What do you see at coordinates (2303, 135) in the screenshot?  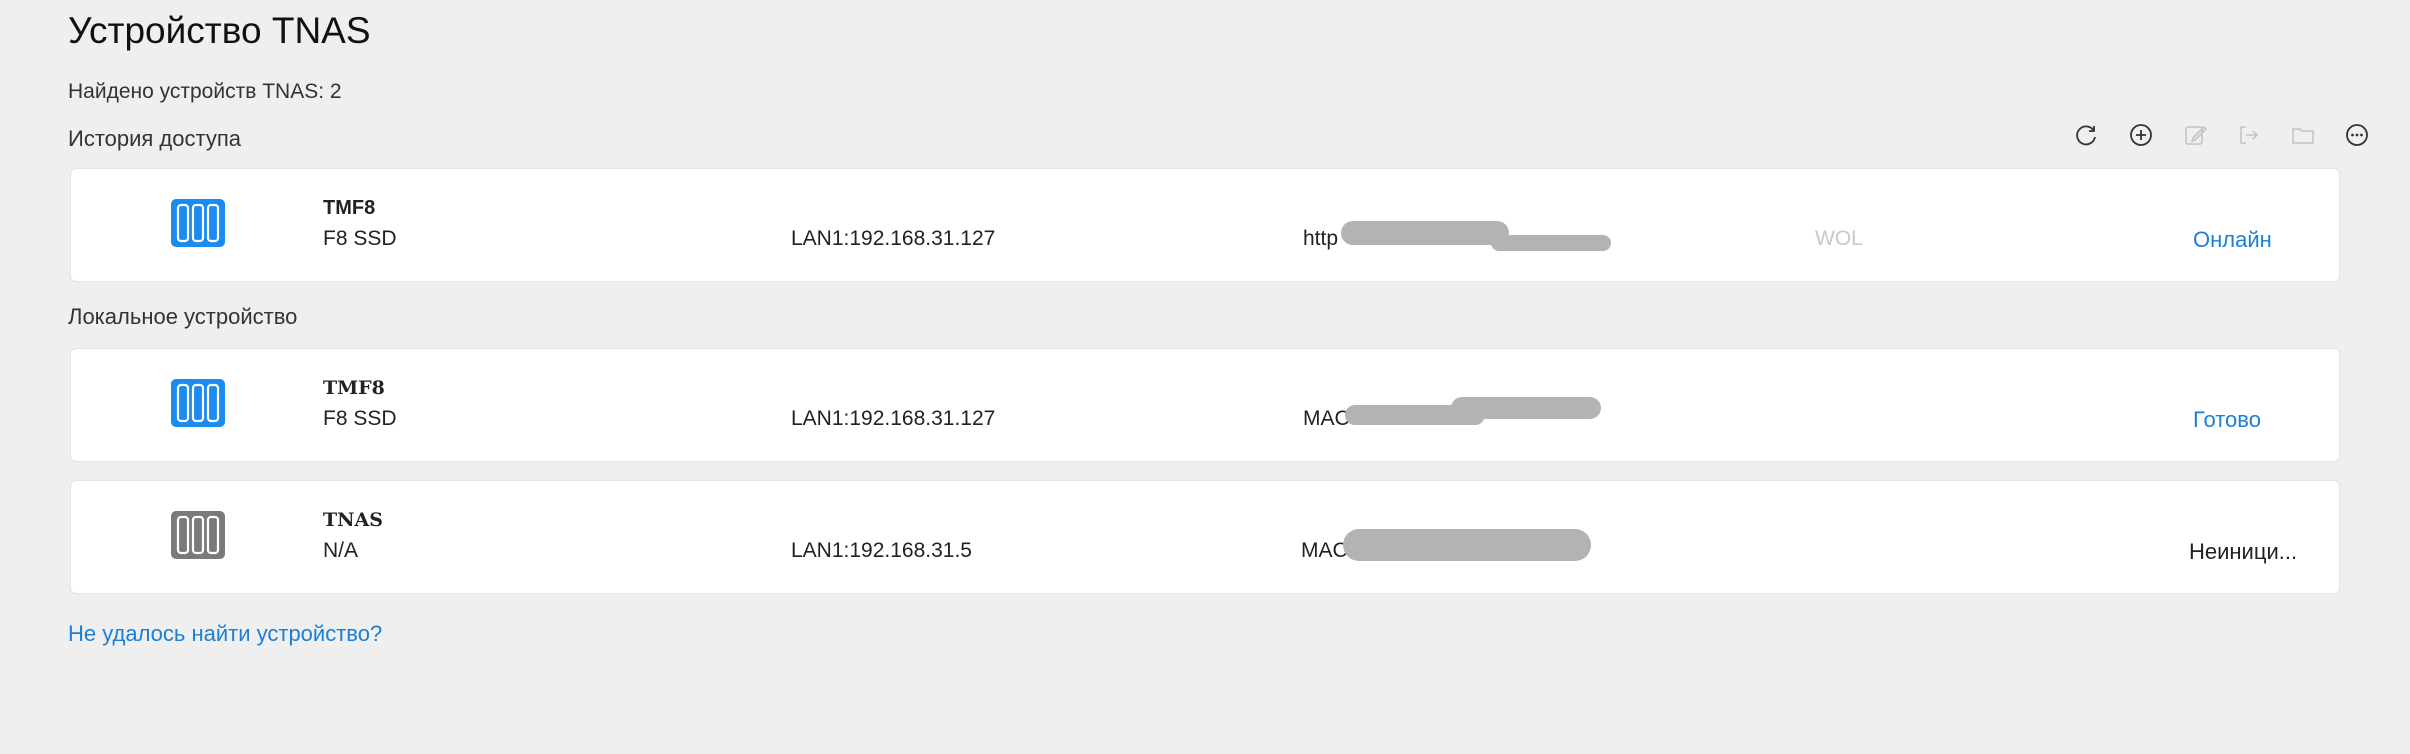 I see `folder-icon` at bounding box center [2303, 135].